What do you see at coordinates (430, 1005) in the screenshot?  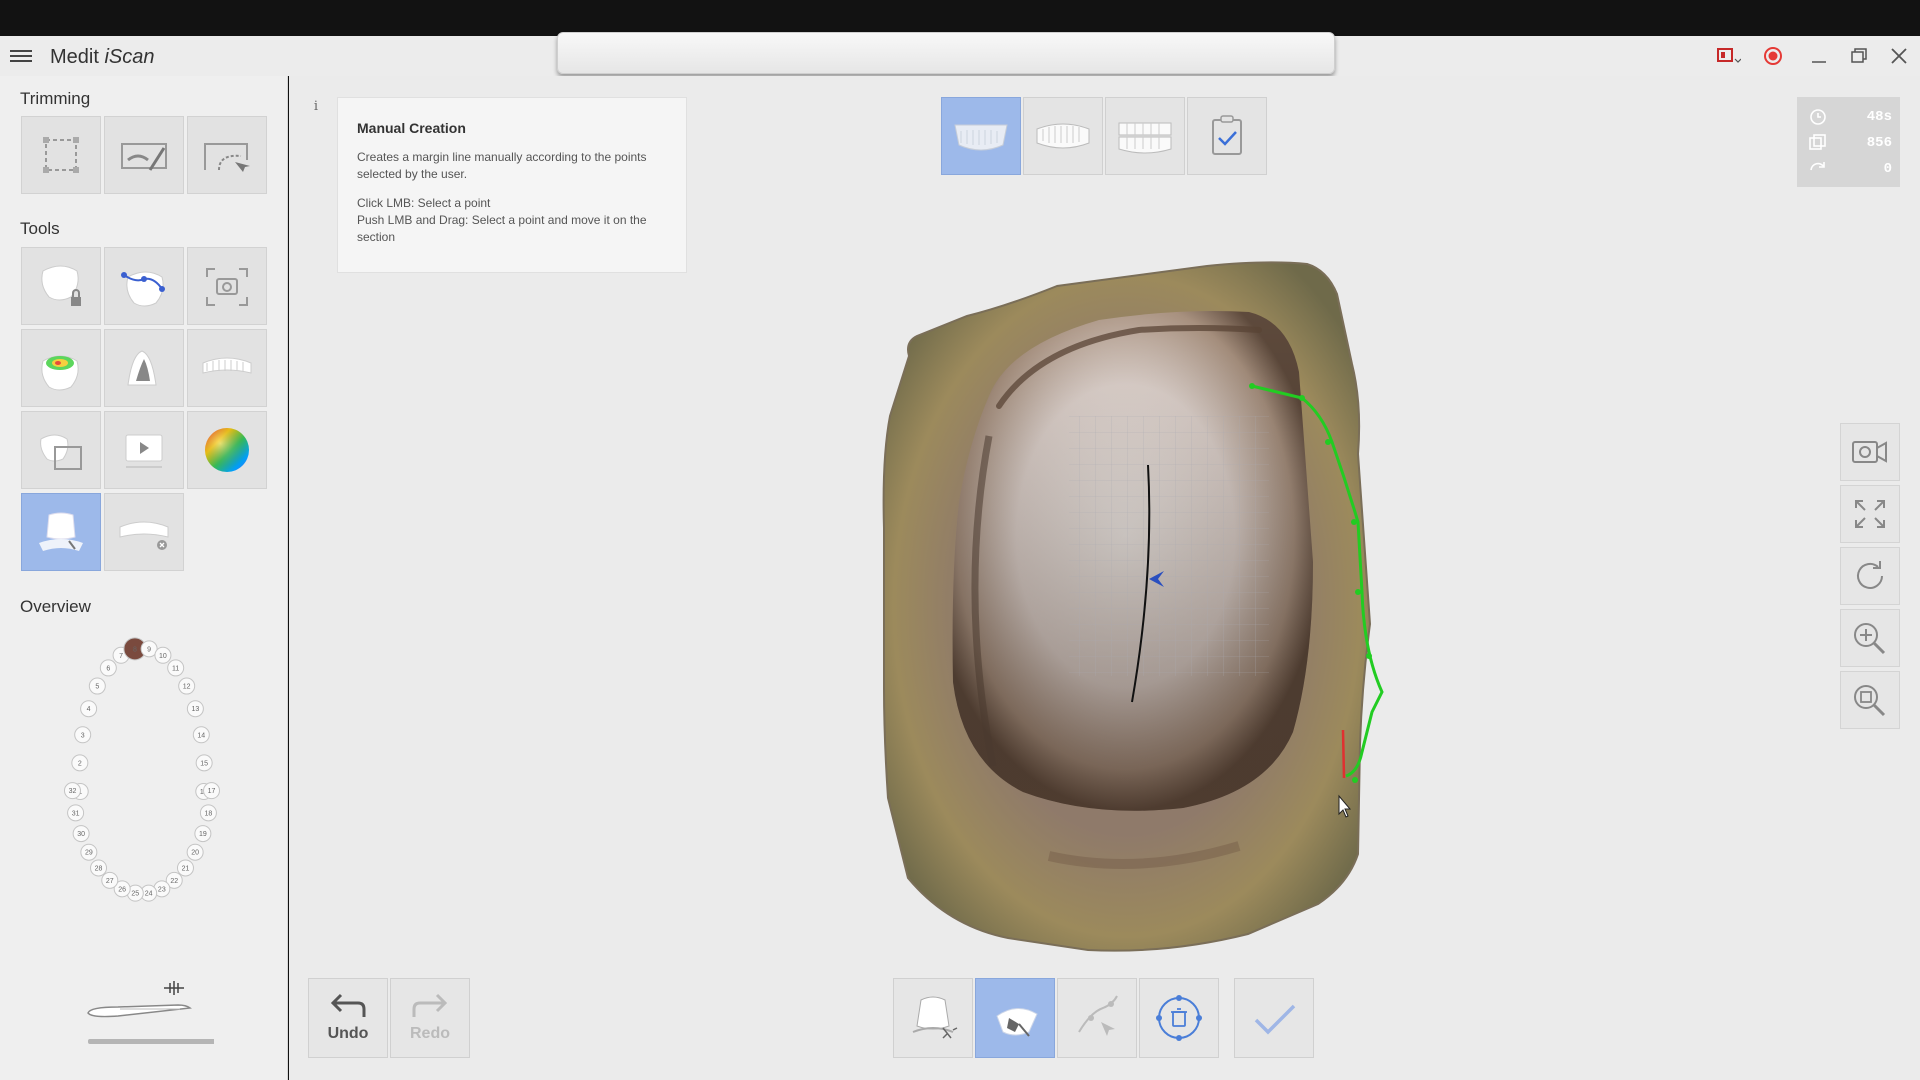 I see `redo-icon` at bounding box center [430, 1005].